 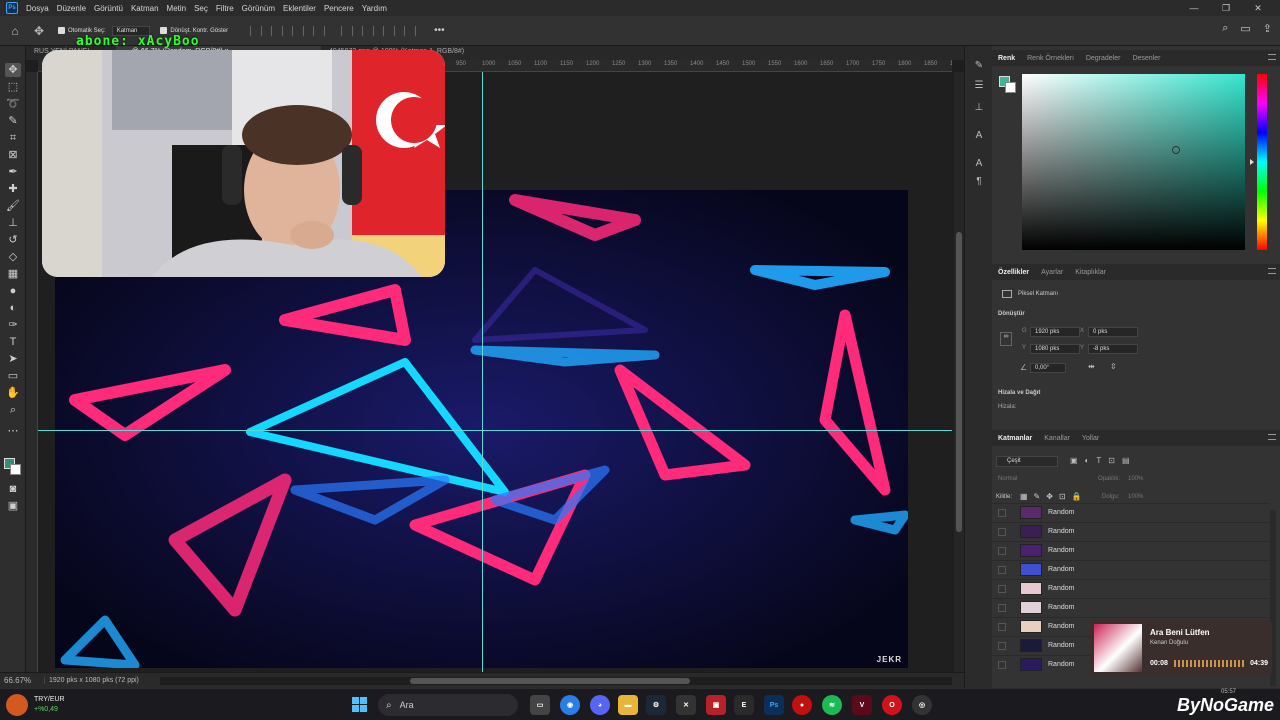 What do you see at coordinates (600, 705) in the screenshot?
I see `discord-icon: ◕` at bounding box center [600, 705].